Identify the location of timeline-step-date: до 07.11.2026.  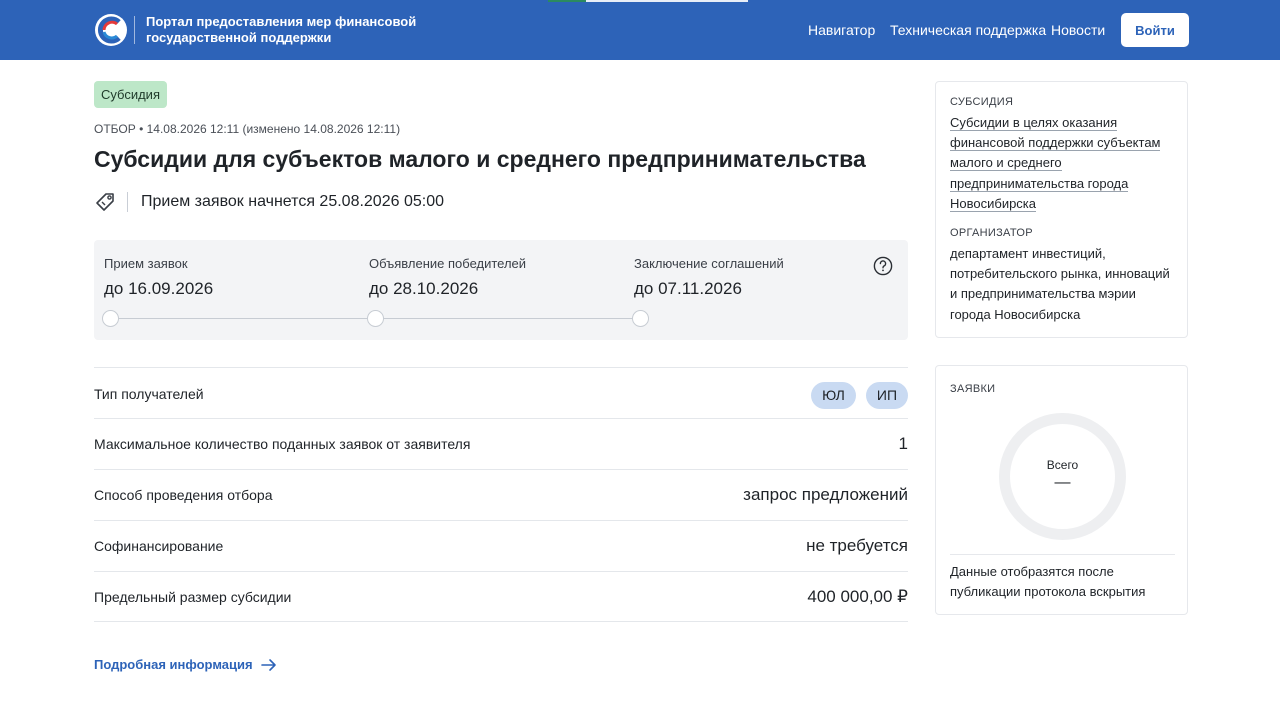
(688, 288).